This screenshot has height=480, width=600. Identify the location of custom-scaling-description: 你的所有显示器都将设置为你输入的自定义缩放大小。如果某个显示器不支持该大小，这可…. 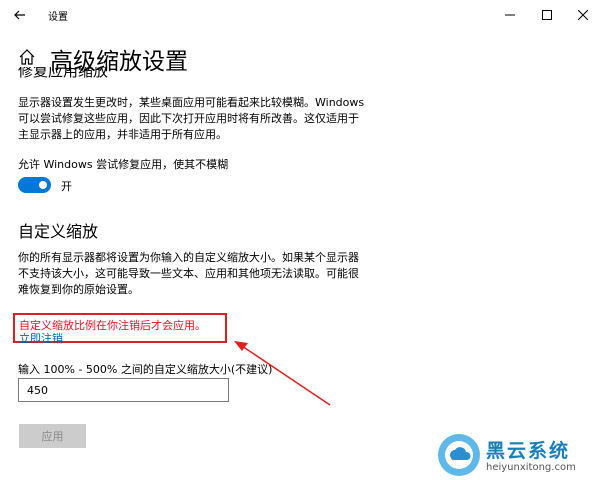
(188, 273).